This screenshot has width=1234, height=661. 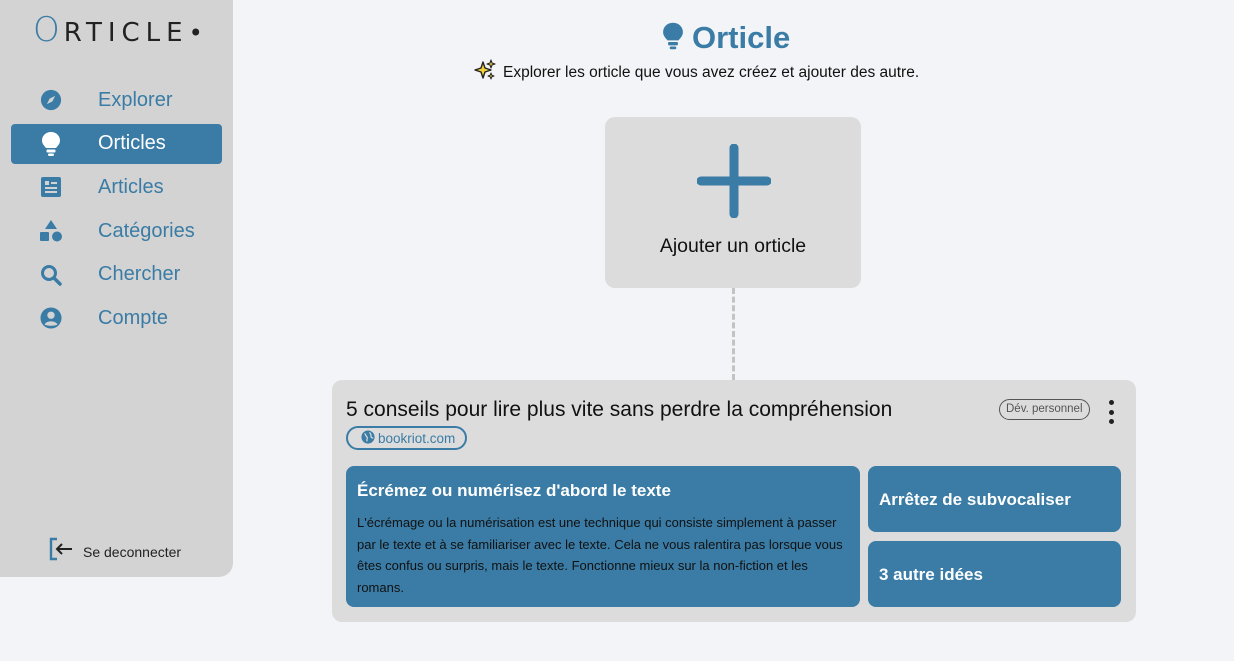 I want to click on sidebar-item-categories: Catégories, so click(x=116, y=231).